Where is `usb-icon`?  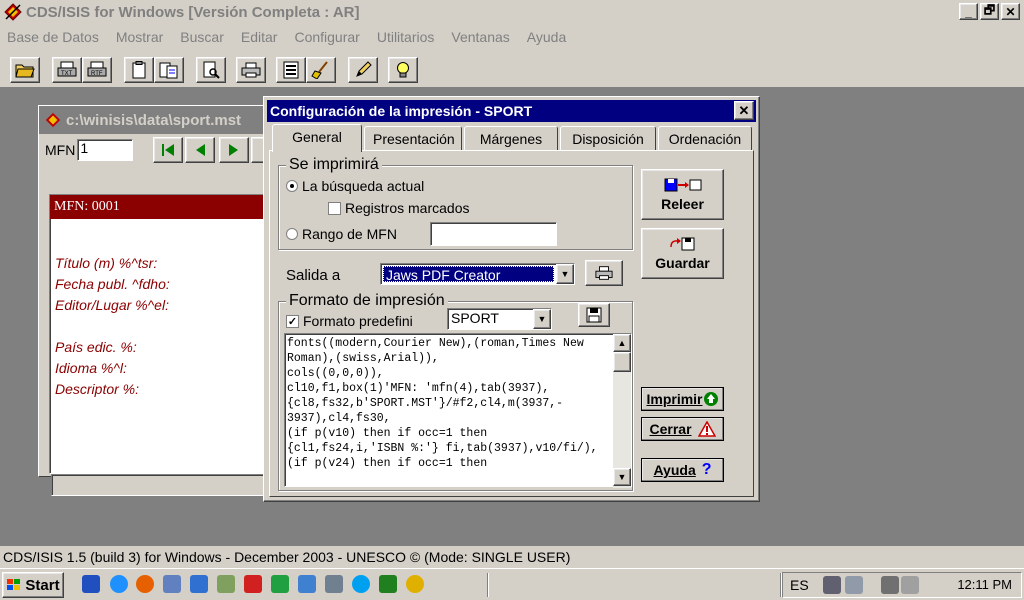 usb-icon is located at coordinates (854, 585).